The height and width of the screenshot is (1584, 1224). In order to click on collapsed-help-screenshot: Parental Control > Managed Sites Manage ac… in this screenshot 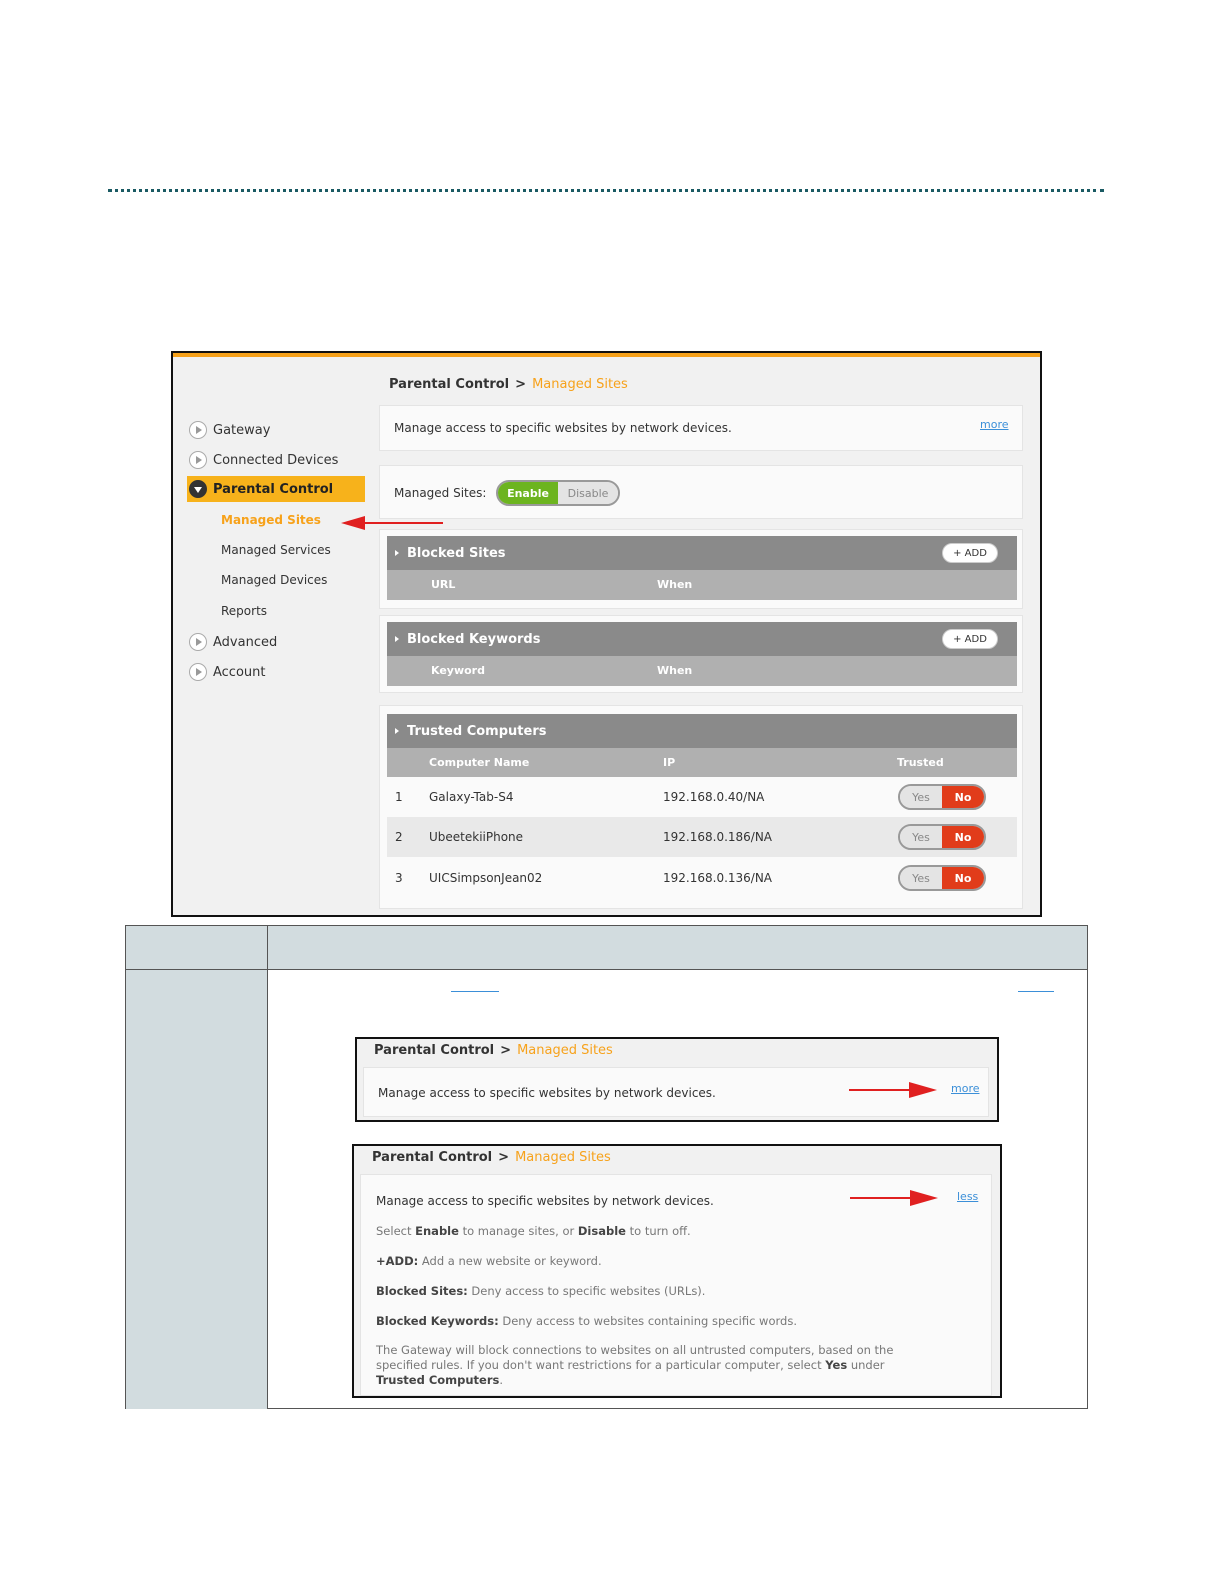, I will do `click(677, 1079)`.